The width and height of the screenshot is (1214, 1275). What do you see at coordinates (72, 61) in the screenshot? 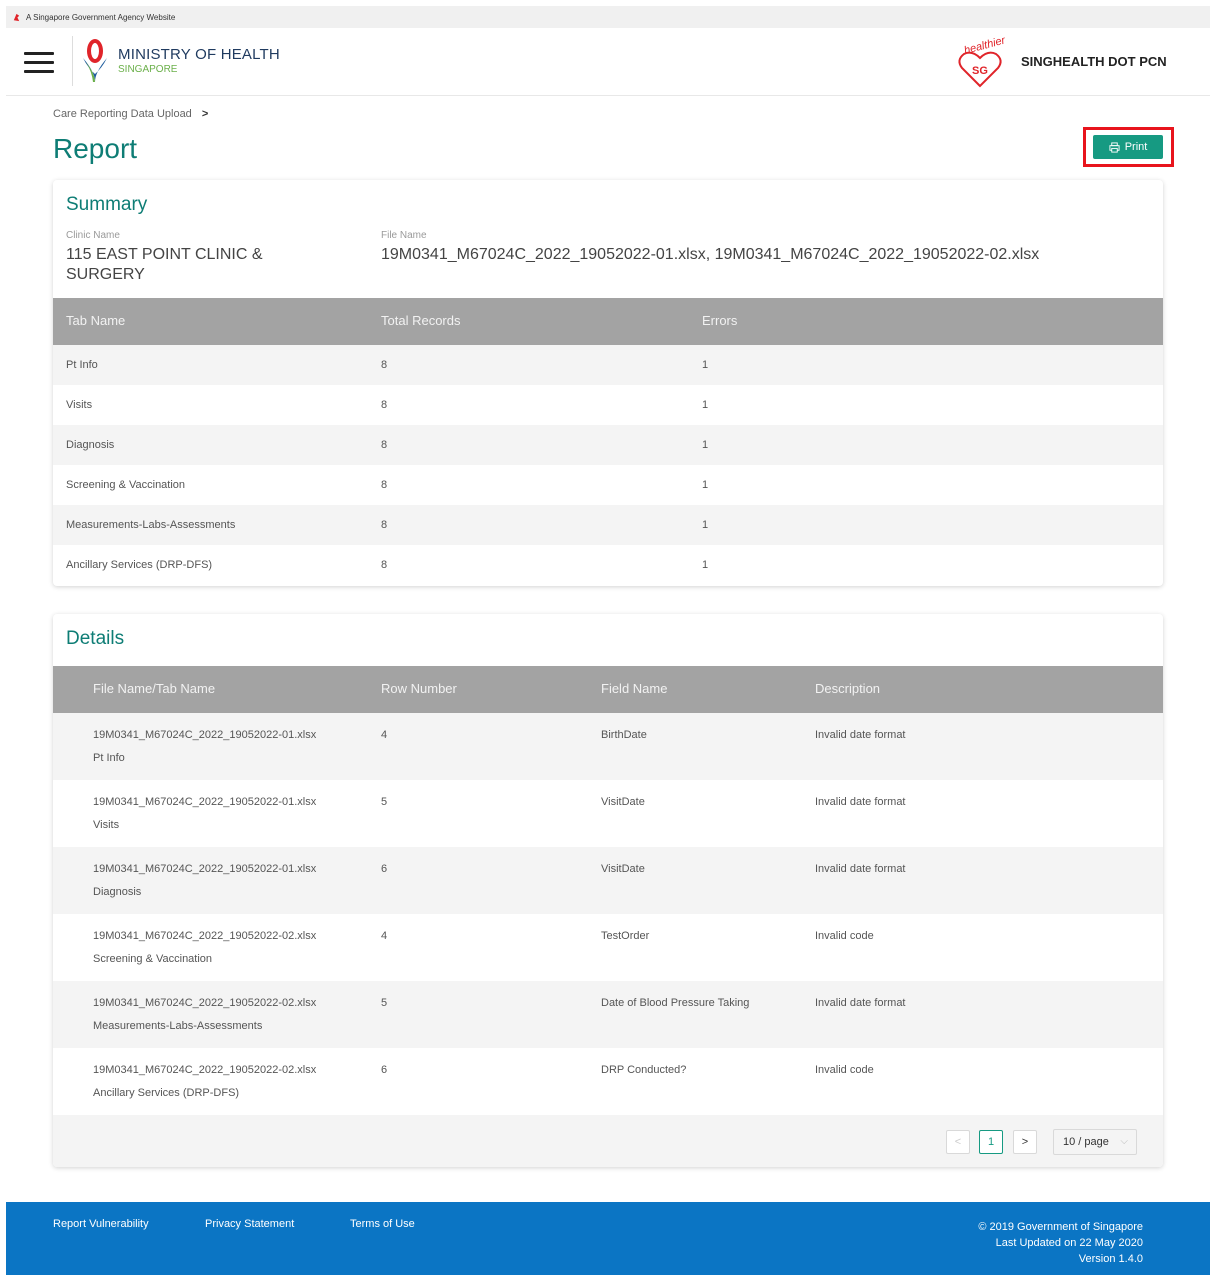
I see `header-divider` at bounding box center [72, 61].